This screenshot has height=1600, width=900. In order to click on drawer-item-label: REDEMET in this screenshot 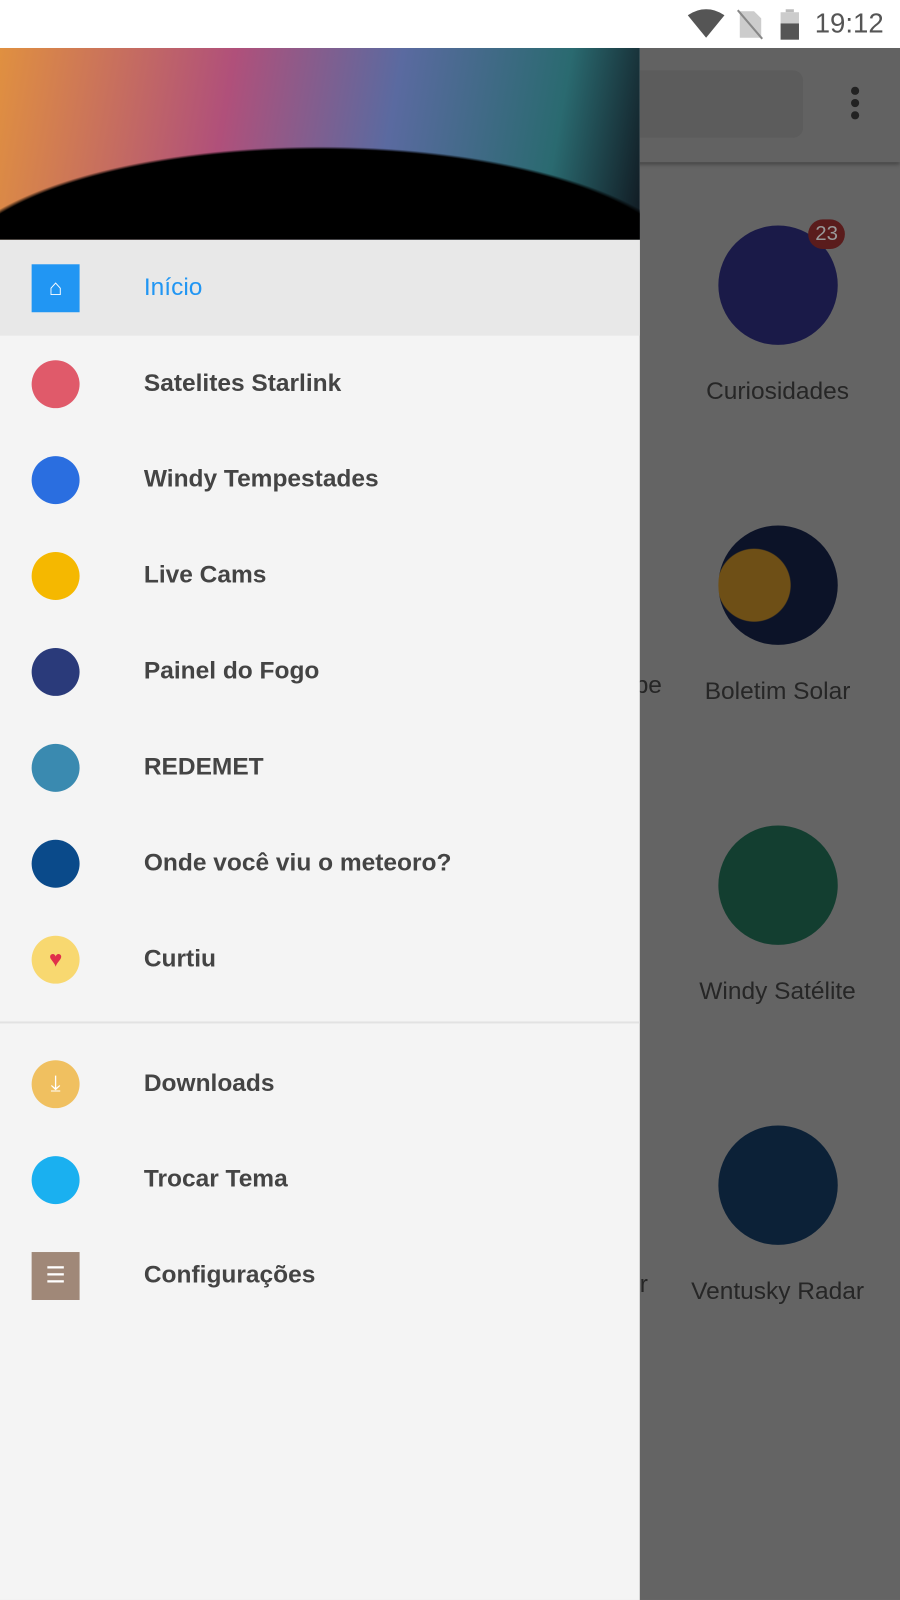, I will do `click(203, 767)`.